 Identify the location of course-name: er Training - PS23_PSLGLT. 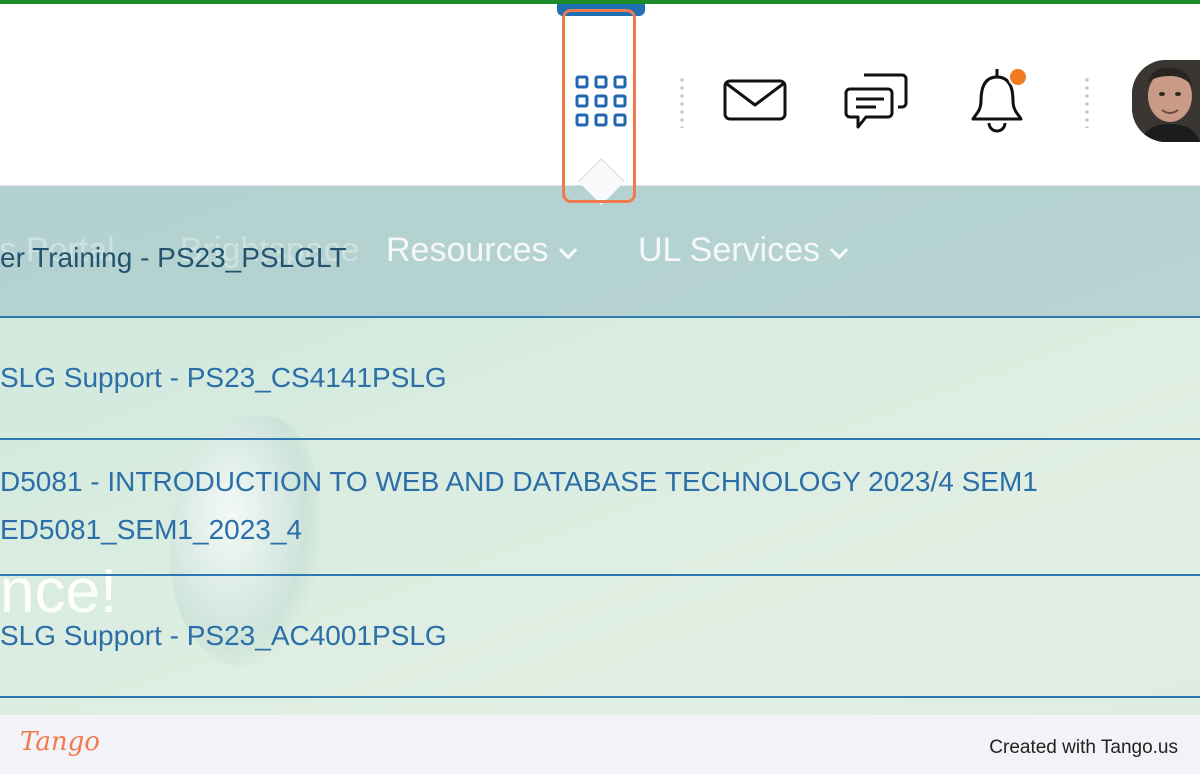
(173, 258).